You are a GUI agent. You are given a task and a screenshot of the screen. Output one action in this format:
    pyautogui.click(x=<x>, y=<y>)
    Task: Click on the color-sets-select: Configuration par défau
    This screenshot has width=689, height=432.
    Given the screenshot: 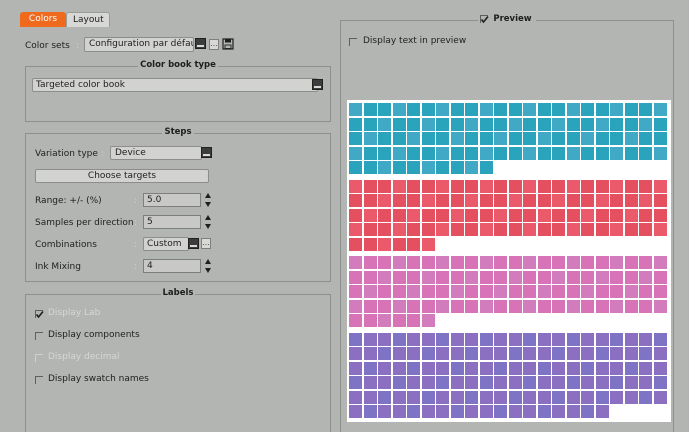 What is the action you would take?
    pyautogui.click(x=139, y=44)
    